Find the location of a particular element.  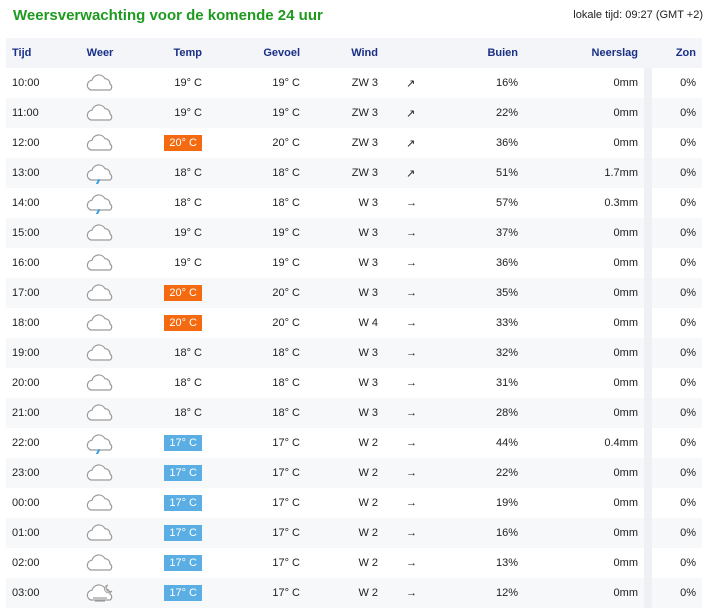

time-cell: 17:00 is located at coordinates (35, 293).